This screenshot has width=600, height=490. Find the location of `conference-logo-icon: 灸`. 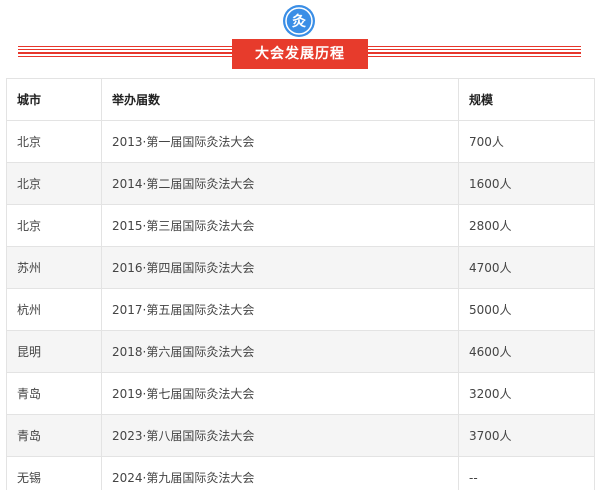

conference-logo-icon: 灸 is located at coordinates (299, 21).